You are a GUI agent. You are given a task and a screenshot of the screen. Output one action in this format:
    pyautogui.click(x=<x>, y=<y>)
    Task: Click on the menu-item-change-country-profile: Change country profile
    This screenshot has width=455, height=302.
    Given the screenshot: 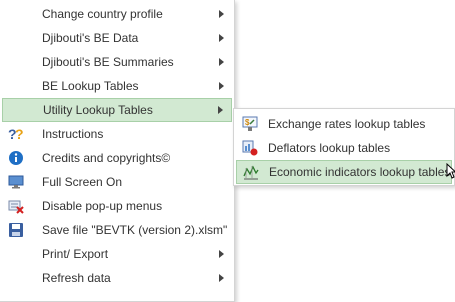 What is the action you would take?
    pyautogui.click(x=117, y=14)
    